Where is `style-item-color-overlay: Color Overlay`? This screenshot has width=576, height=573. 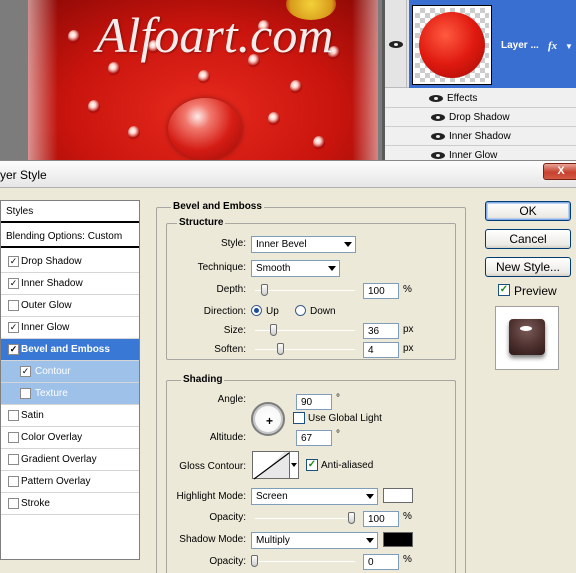
style-item-color-overlay: Color Overlay is located at coordinates (70, 438).